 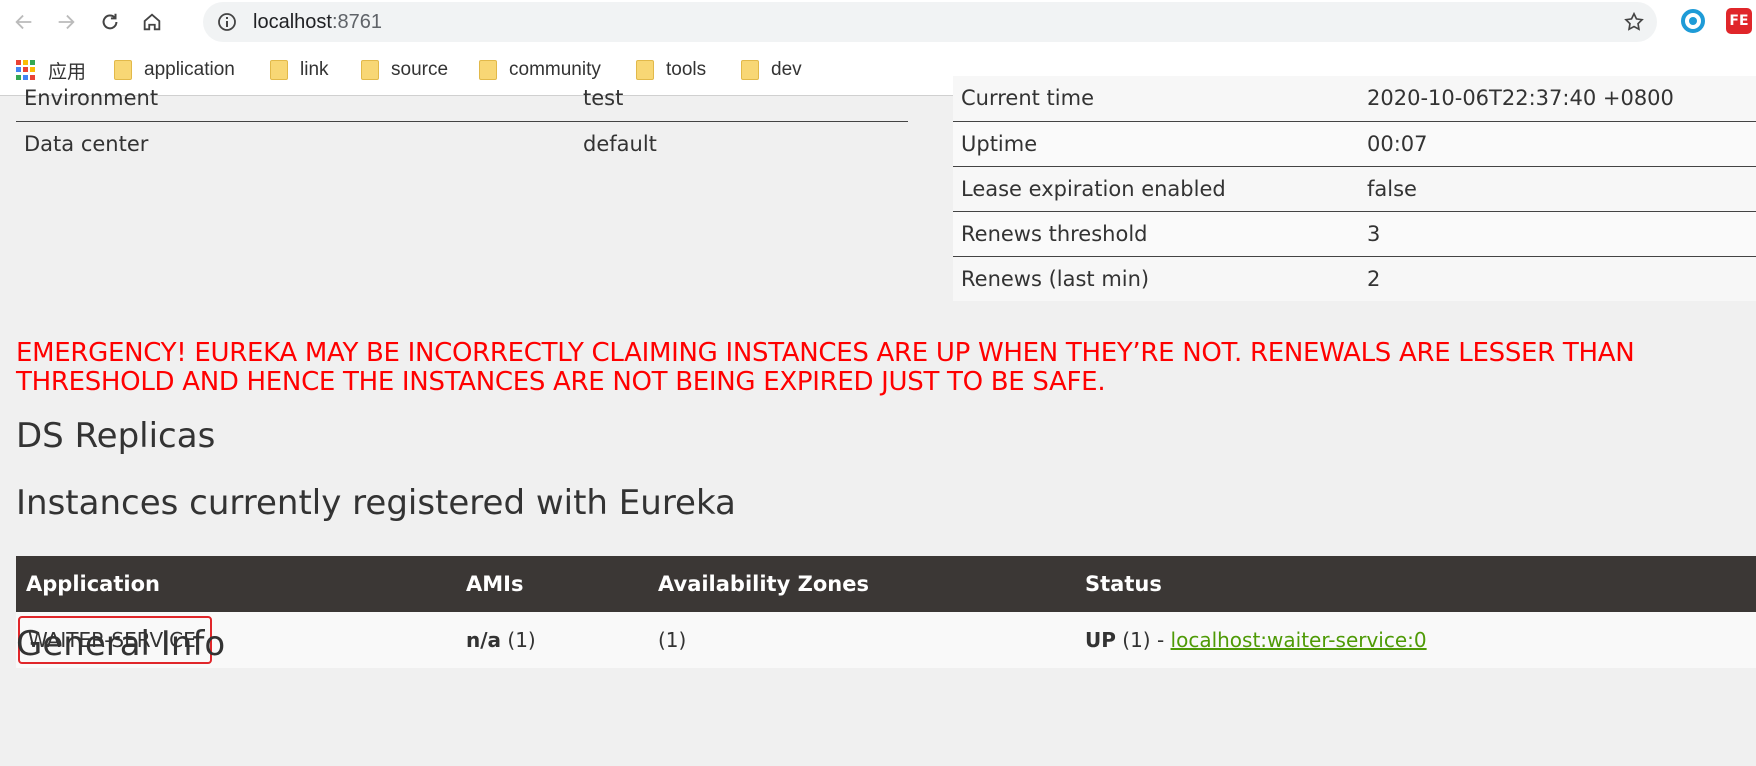 What do you see at coordinates (552, 640) in the screenshot?
I see `amis-cell: n/a (1)` at bounding box center [552, 640].